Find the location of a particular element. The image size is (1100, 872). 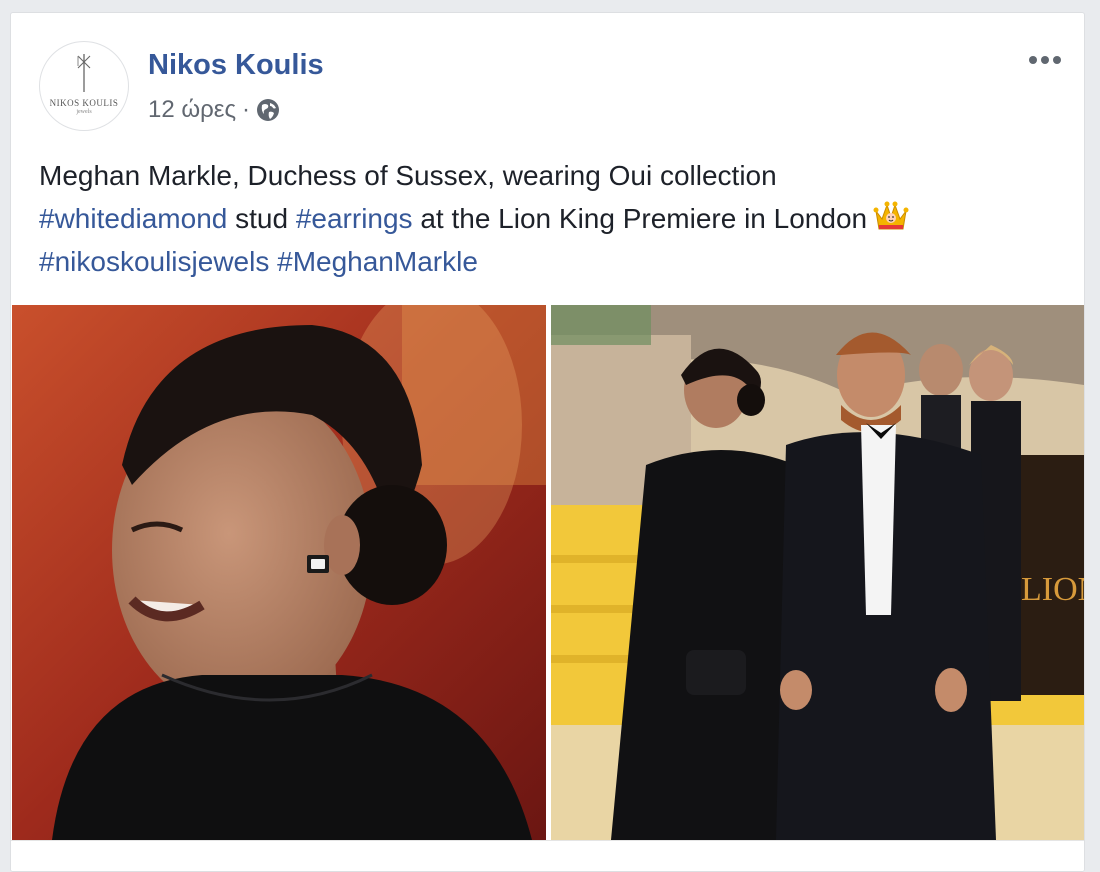

brand-logo-icon is located at coordinates (84, 73).